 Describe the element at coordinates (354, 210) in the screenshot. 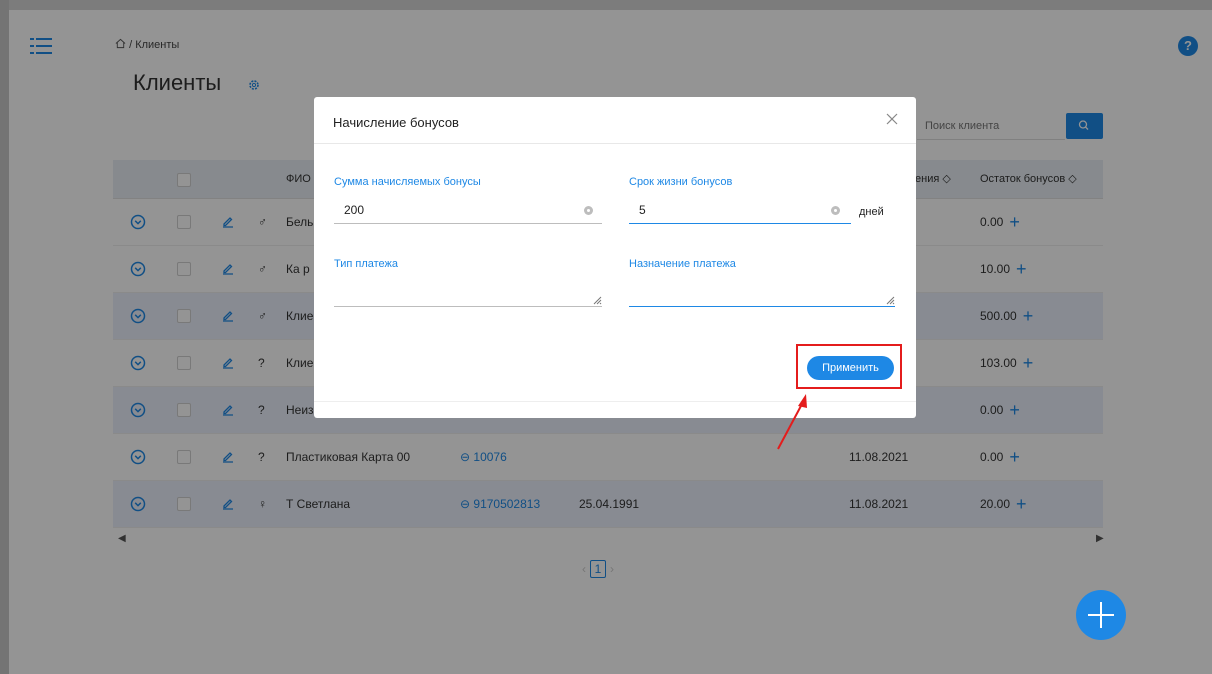

I see `bonus-amount-value: 200` at that location.